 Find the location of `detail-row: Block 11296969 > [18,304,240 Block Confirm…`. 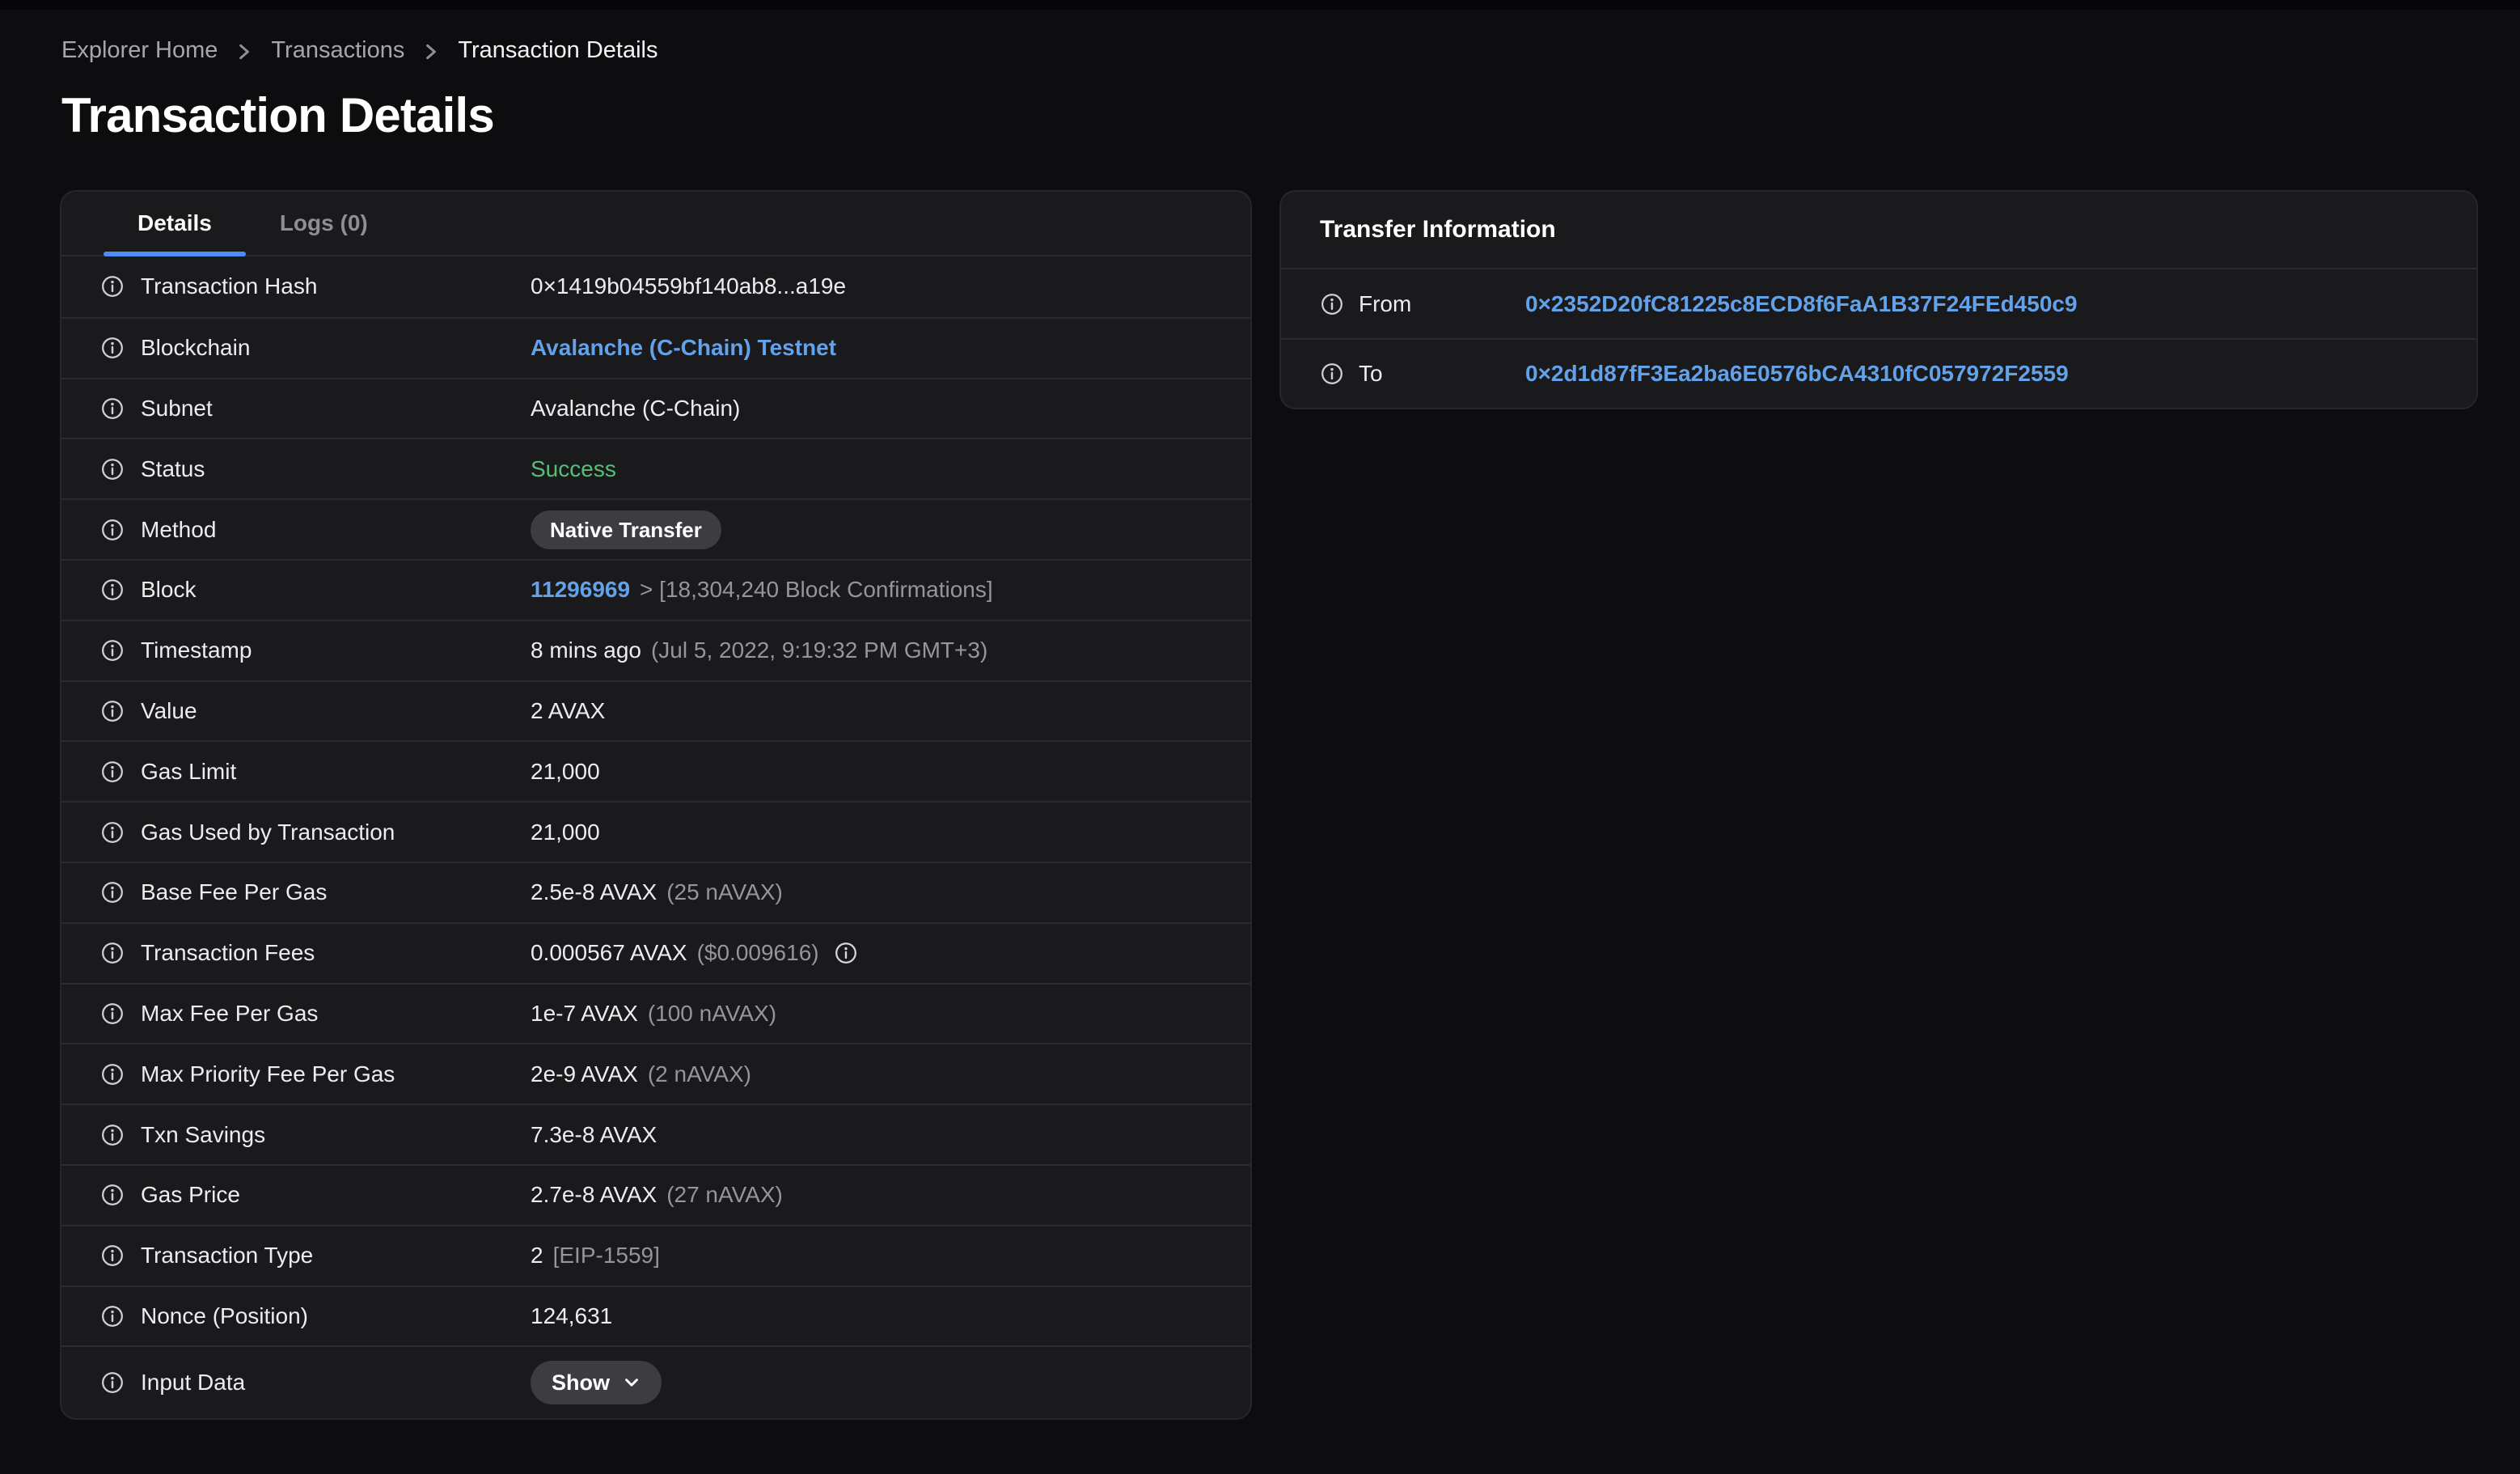

detail-row: Block 11296969 > [18,304,240 Block Confirm… is located at coordinates (655, 589).